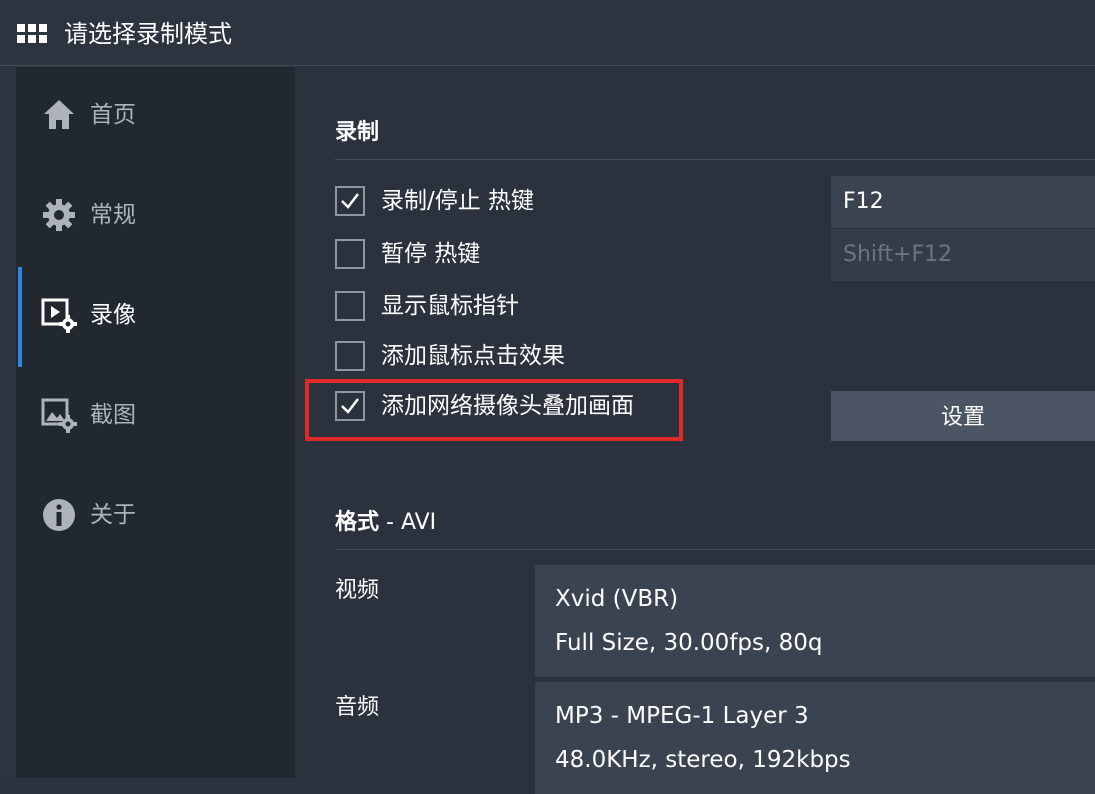  I want to click on audio-label: 音频, so click(357, 707).